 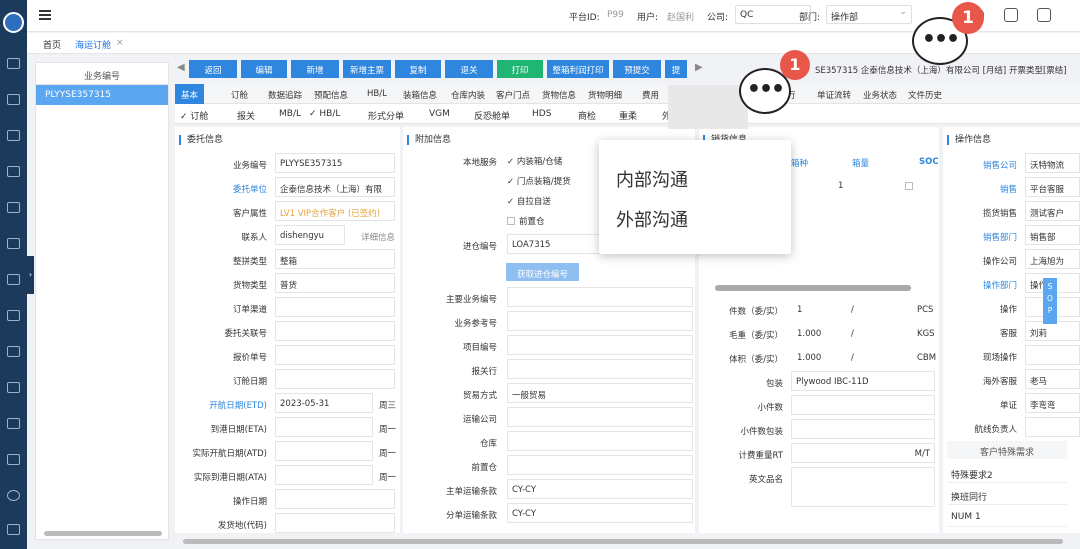 What do you see at coordinates (13, 22) in the screenshot?
I see `app-logo-icon` at bounding box center [13, 22].